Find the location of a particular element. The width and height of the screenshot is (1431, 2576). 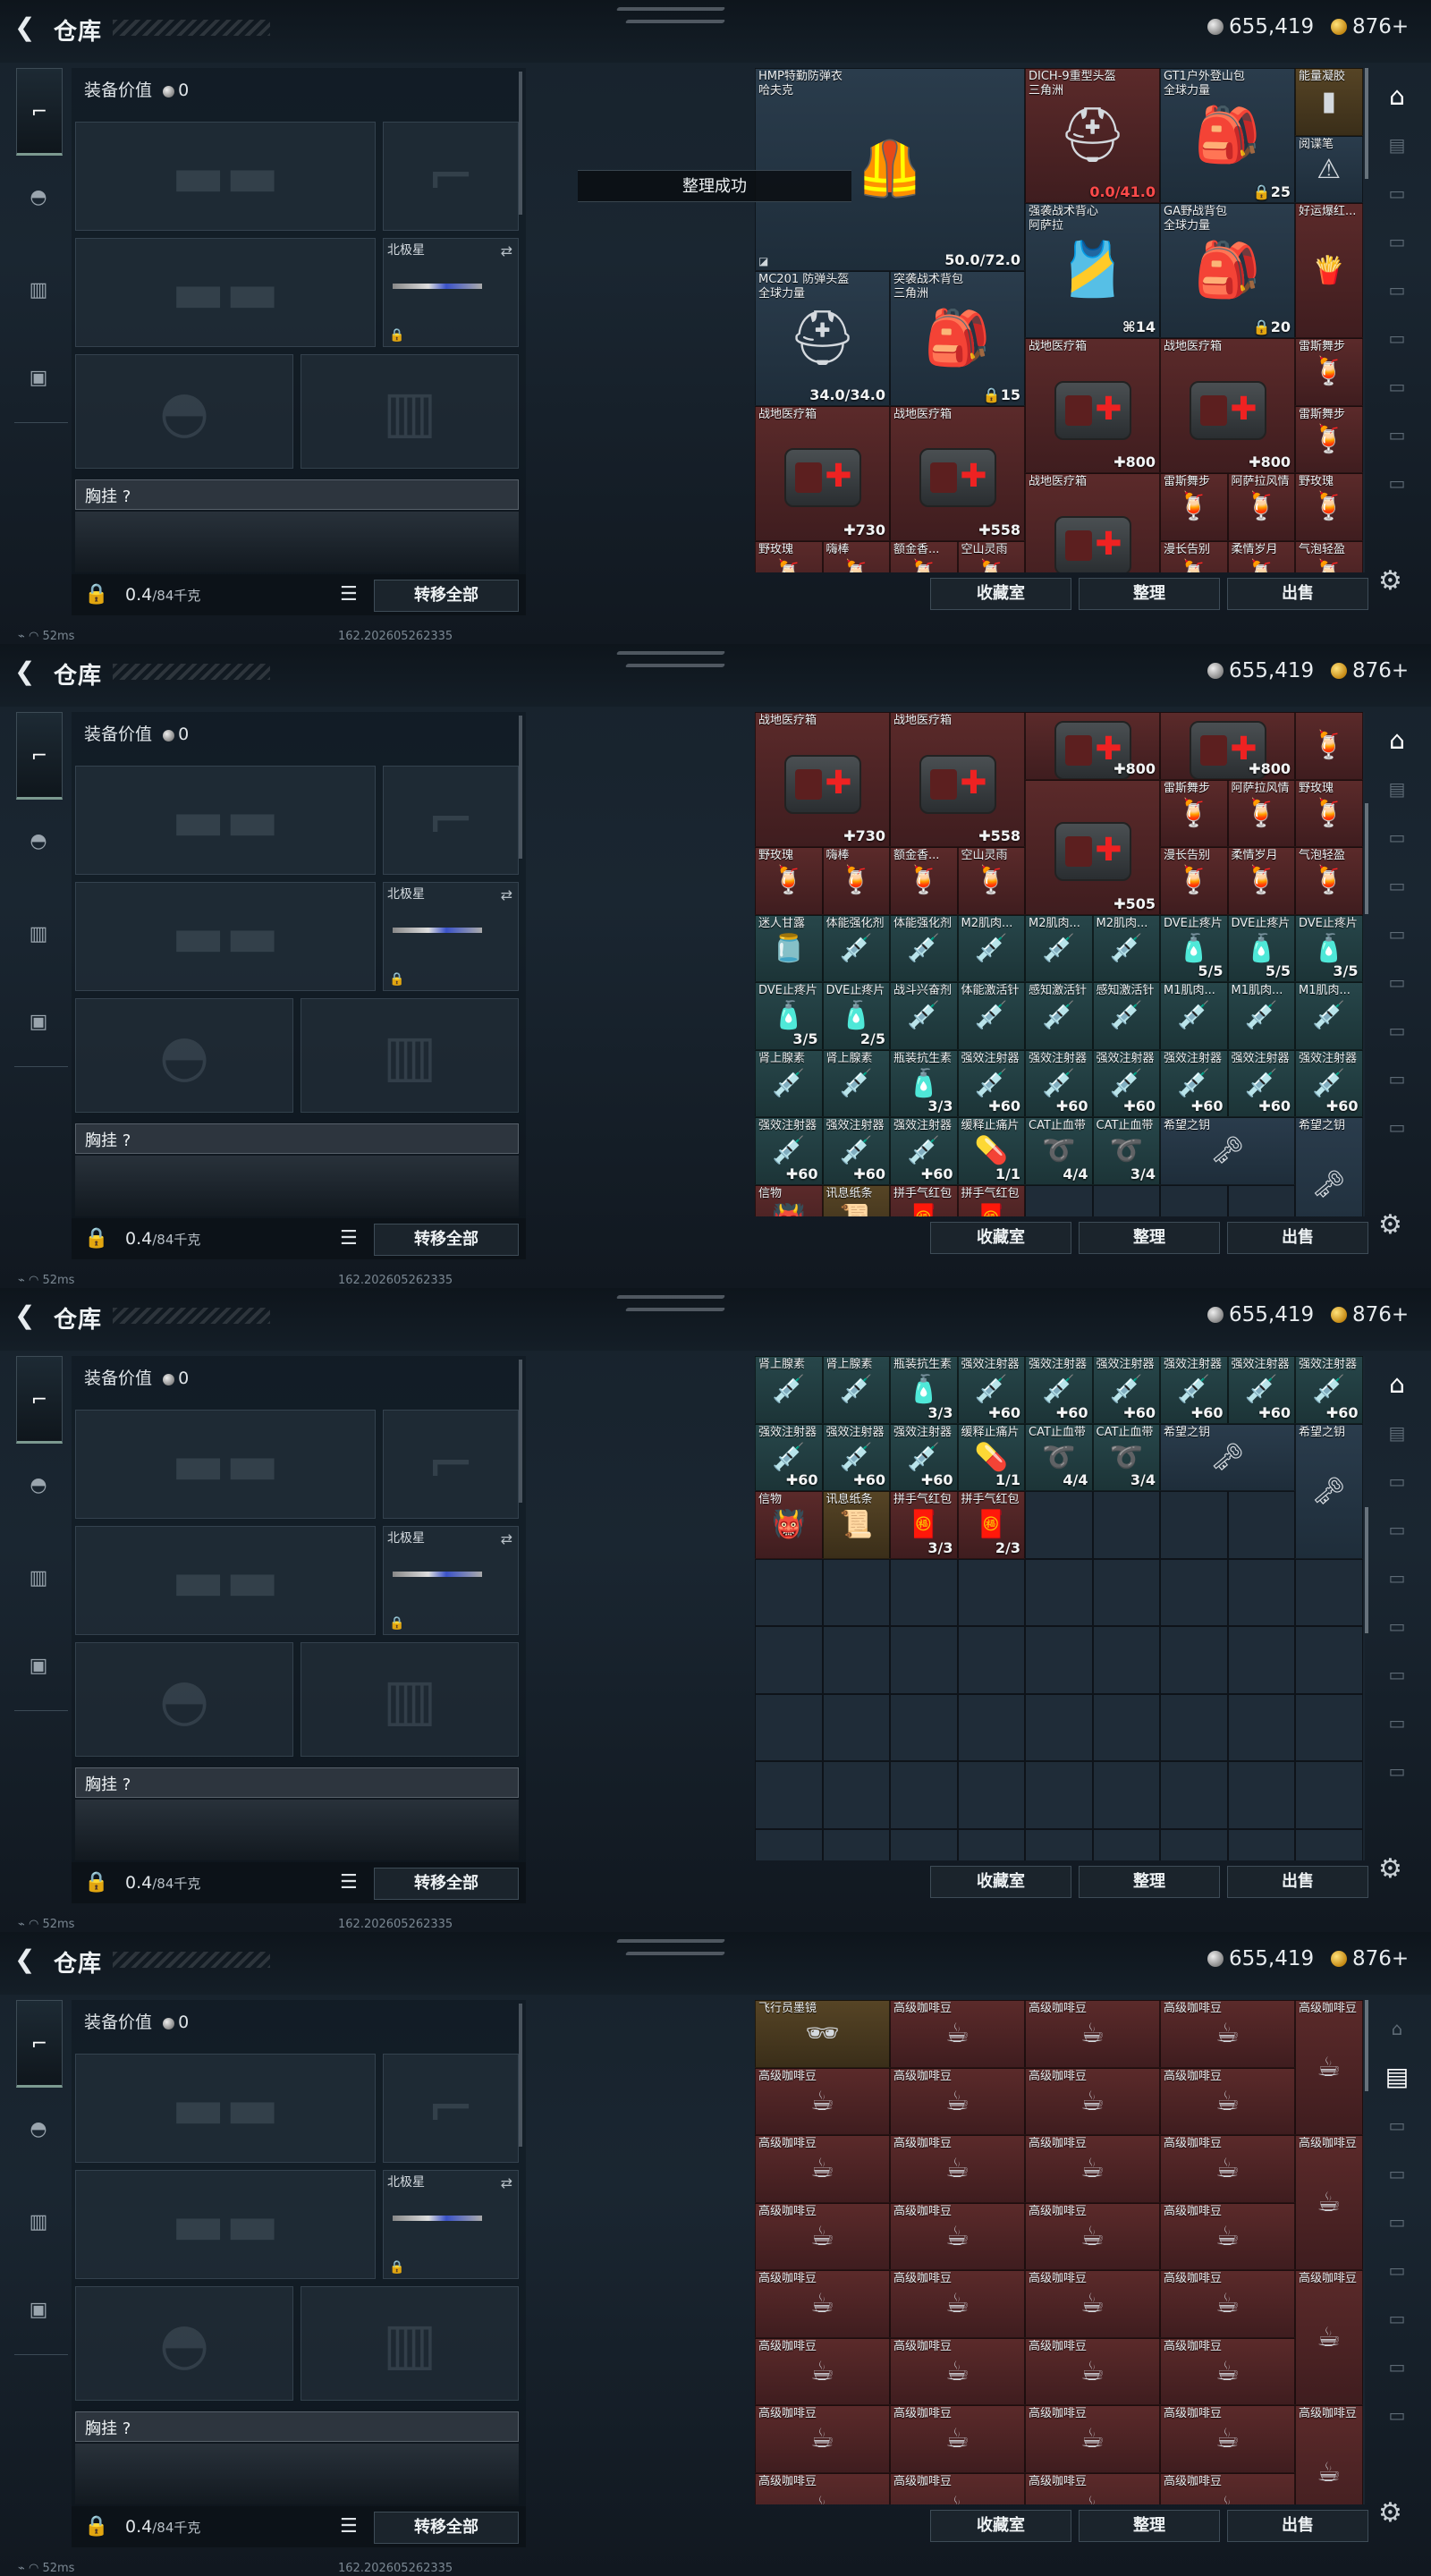

list-icon: ☰ is located at coordinates (349, 2526).